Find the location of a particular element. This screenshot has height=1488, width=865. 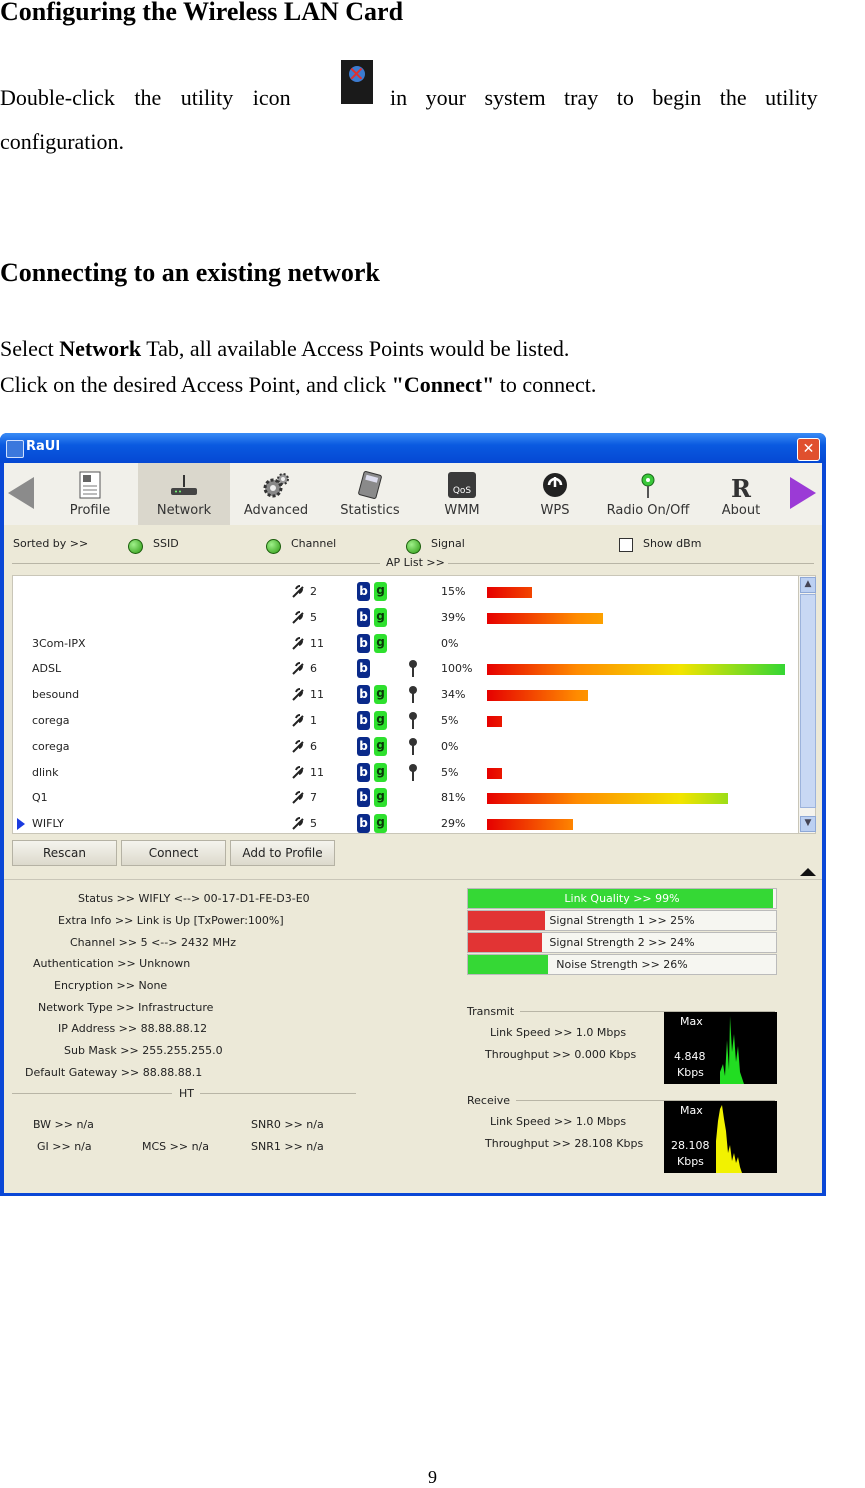

ap-ssid: ADSL is located at coordinates (47, 669).